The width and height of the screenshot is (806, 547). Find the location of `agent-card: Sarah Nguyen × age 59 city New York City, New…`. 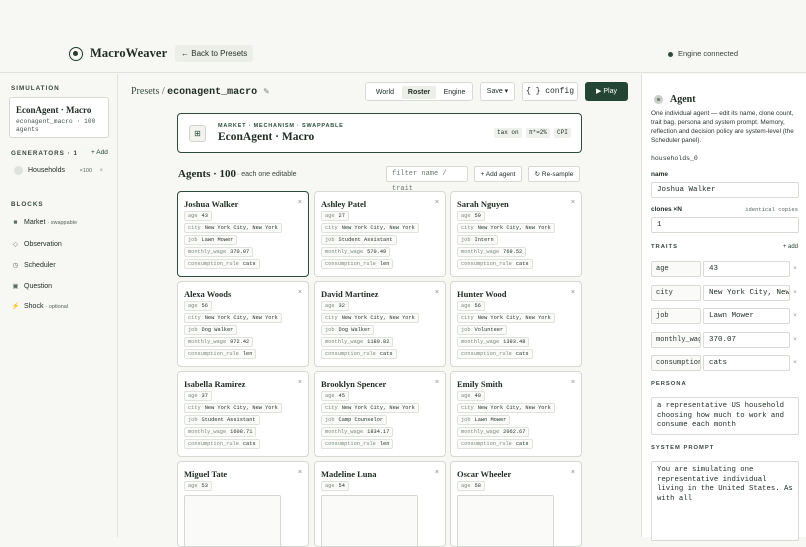

agent-card: Sarah Nguyen × age 59 city New York City, New… is located at coordinates (516, 234).